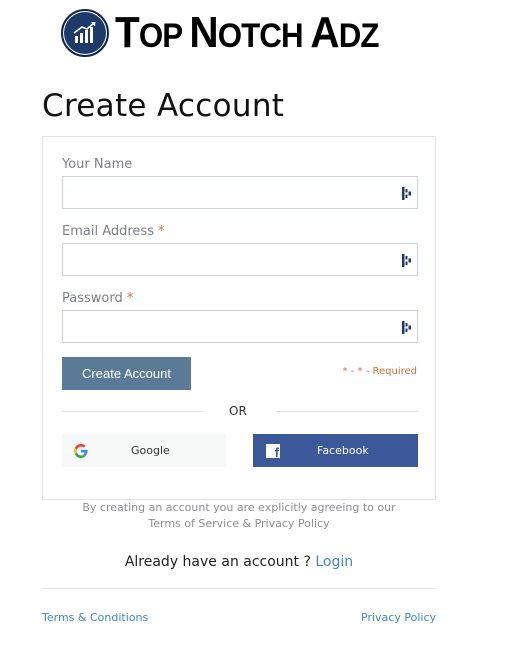 The height and width of the screenshot is (647, 507). I want to click on password-input, so click(240, 326).